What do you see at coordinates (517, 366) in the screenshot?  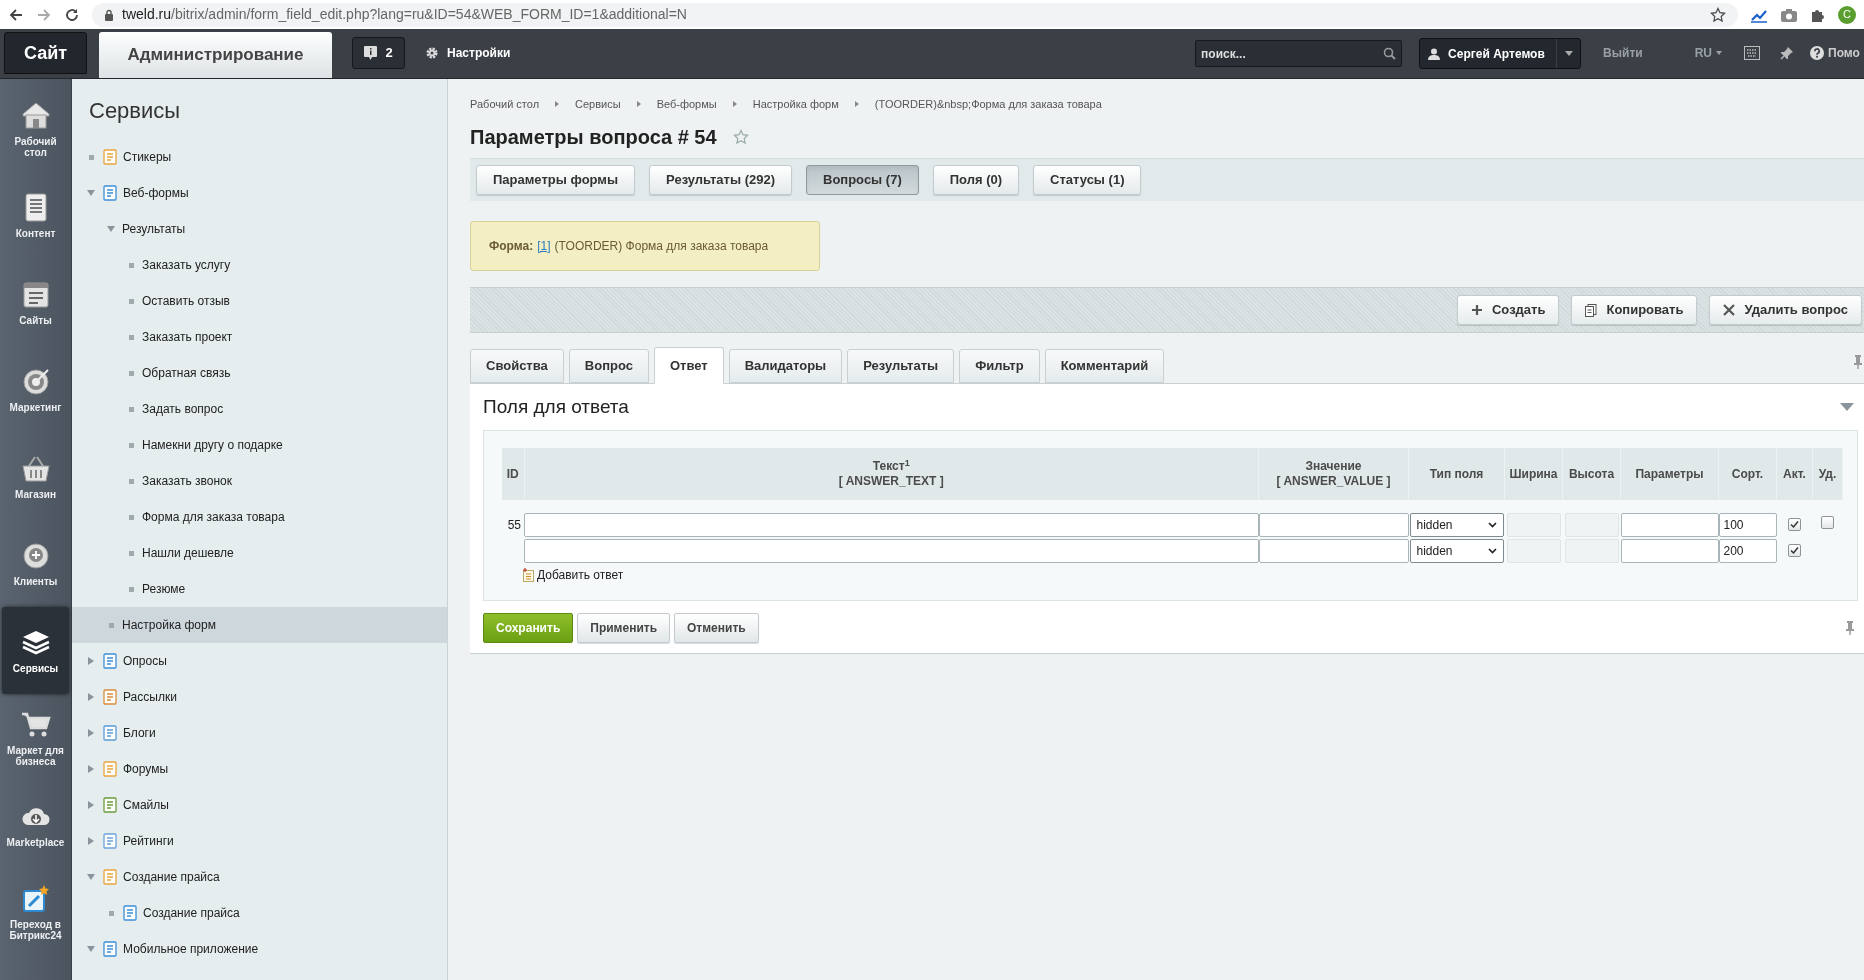 I see `tab: Свойства` at bounding box center [517, 366].